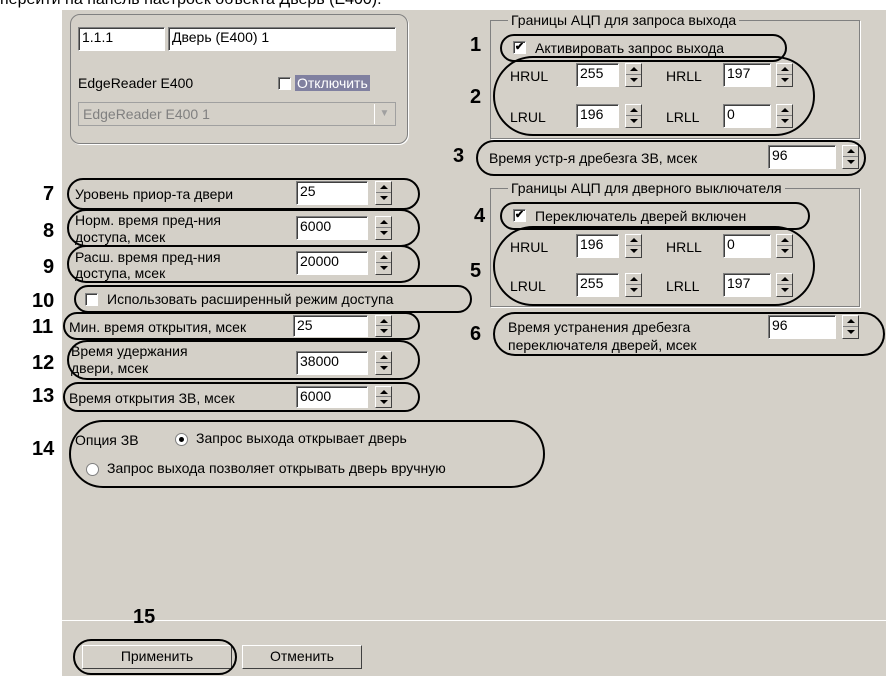 The image size is (889, 676). Describe the element at coordinates (384, 114) in the screenshot. I see `chevron-down-icon: ▼` at that location.